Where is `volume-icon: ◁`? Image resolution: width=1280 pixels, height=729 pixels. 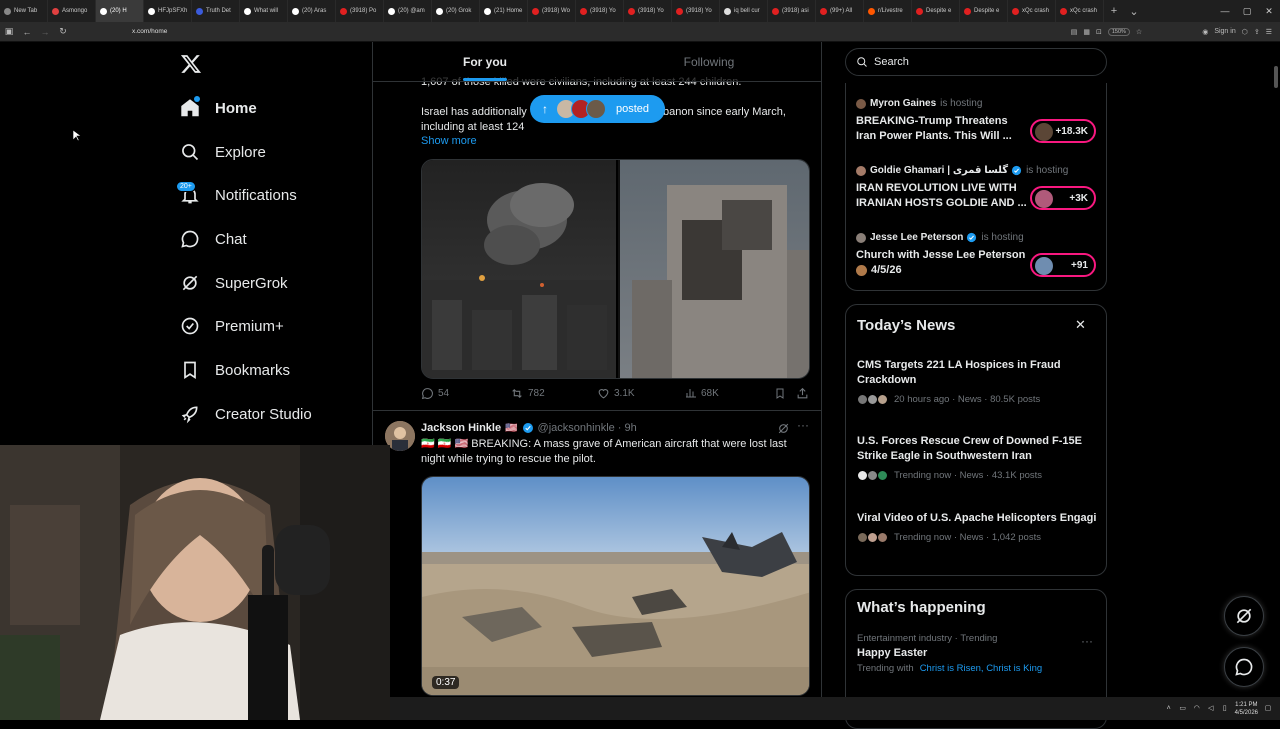
volume-icon: ◁ is located at coordinates (1211, 709).